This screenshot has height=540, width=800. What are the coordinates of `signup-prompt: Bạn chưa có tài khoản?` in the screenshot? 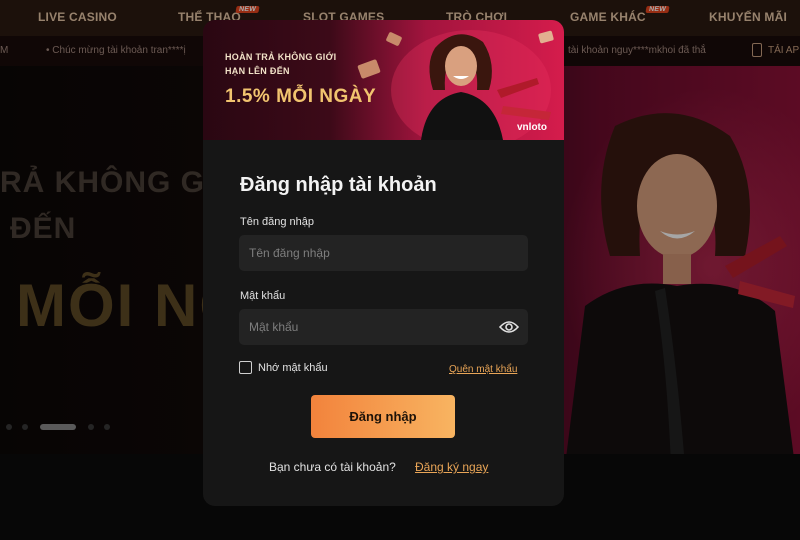 It's located at (332, 467).